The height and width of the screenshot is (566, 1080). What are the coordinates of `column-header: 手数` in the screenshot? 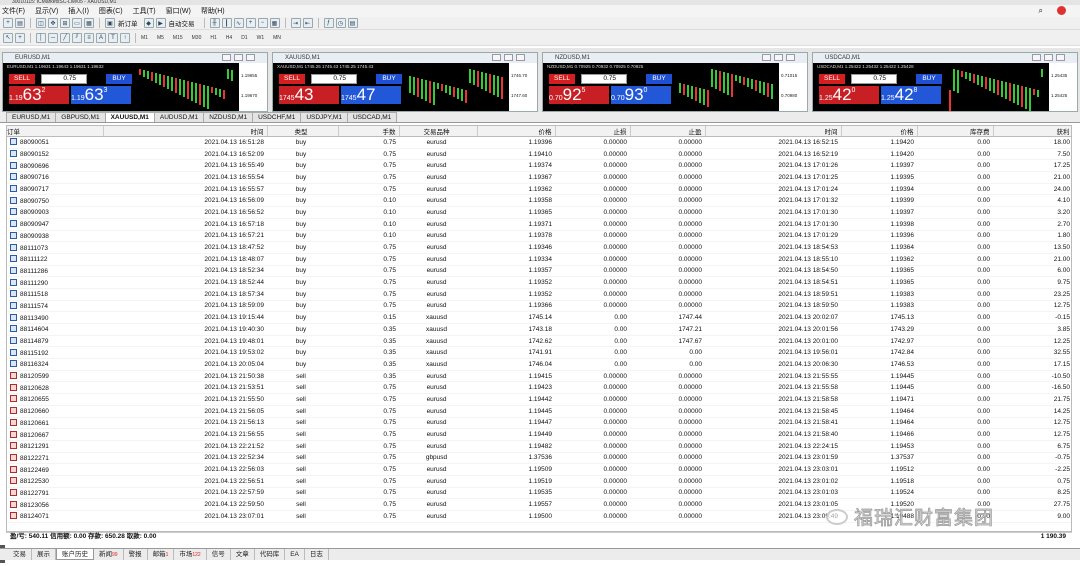 It's located at (369, 131).